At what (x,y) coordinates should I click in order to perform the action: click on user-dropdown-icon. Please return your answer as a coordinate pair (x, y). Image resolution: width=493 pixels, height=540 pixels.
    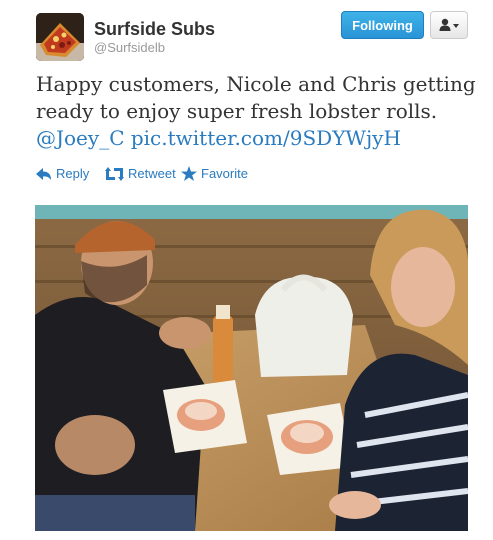
    Looking at the image, I should click on (449, 24).